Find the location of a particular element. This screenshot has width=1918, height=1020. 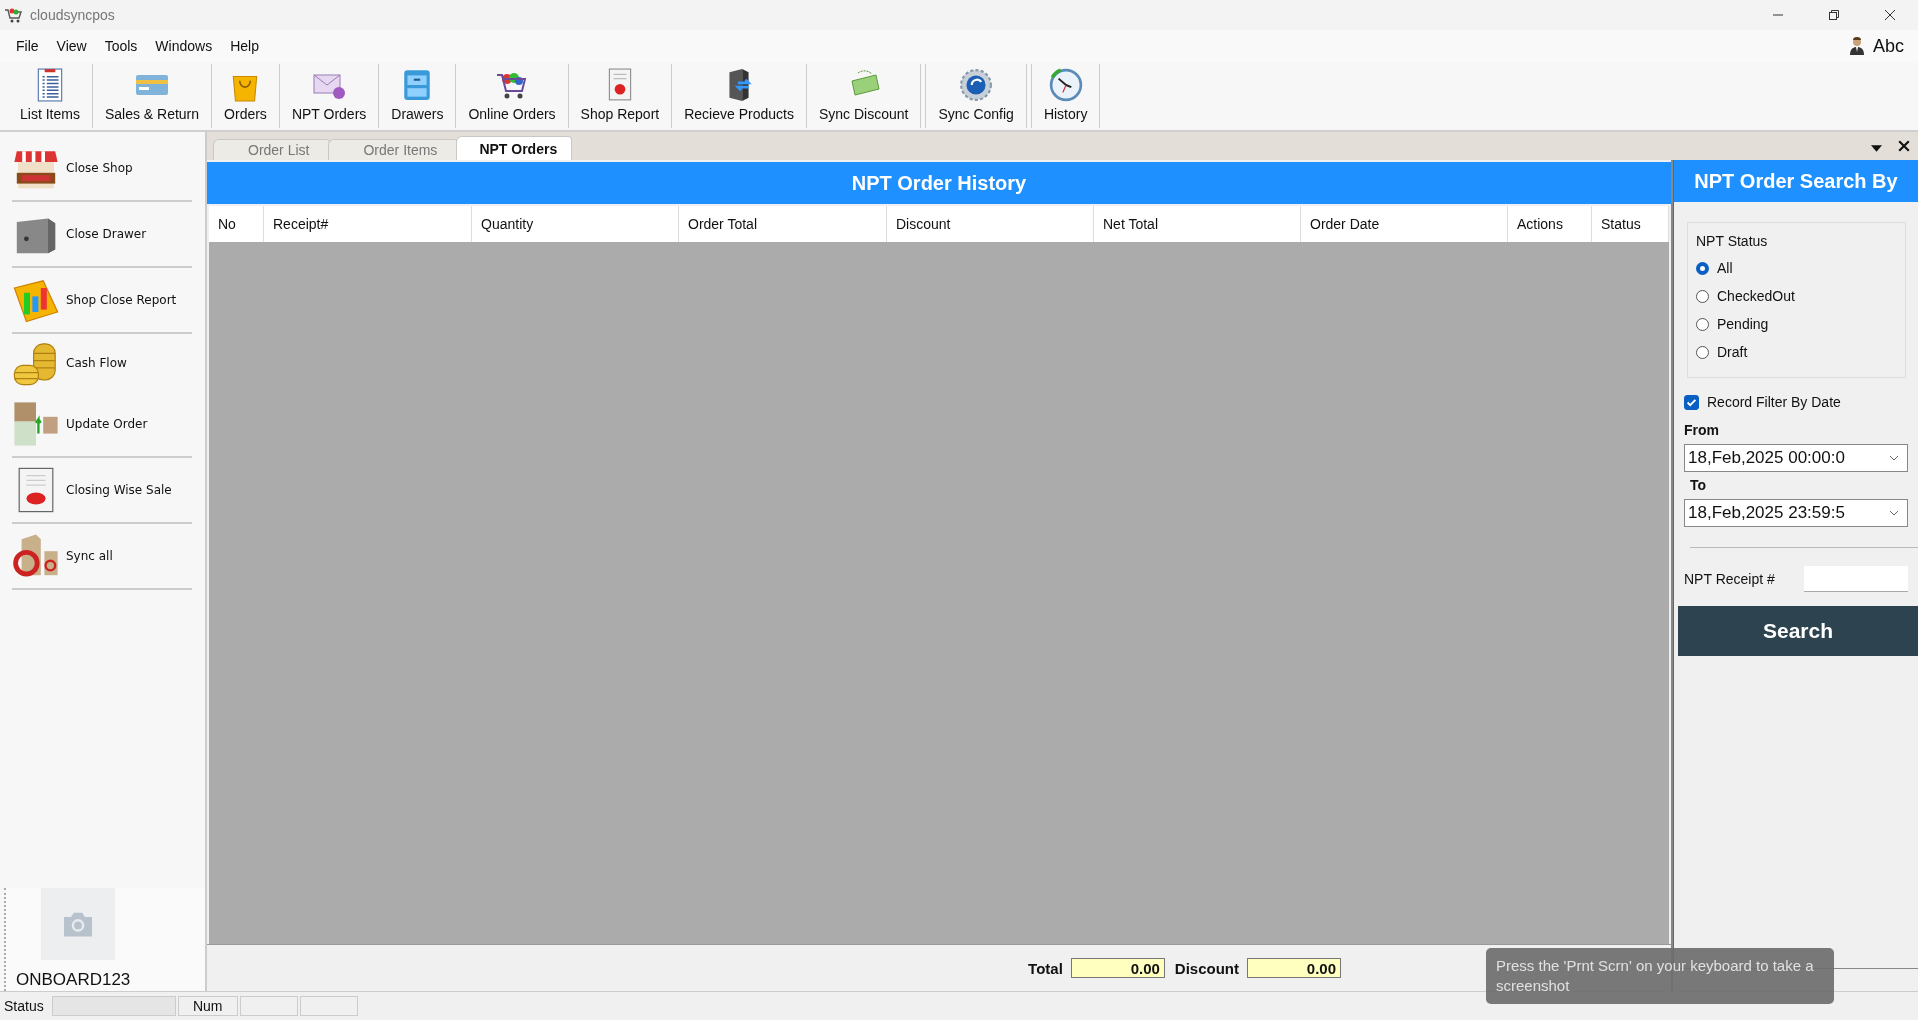

app-logo-icon is located at coordinates (13, 15).